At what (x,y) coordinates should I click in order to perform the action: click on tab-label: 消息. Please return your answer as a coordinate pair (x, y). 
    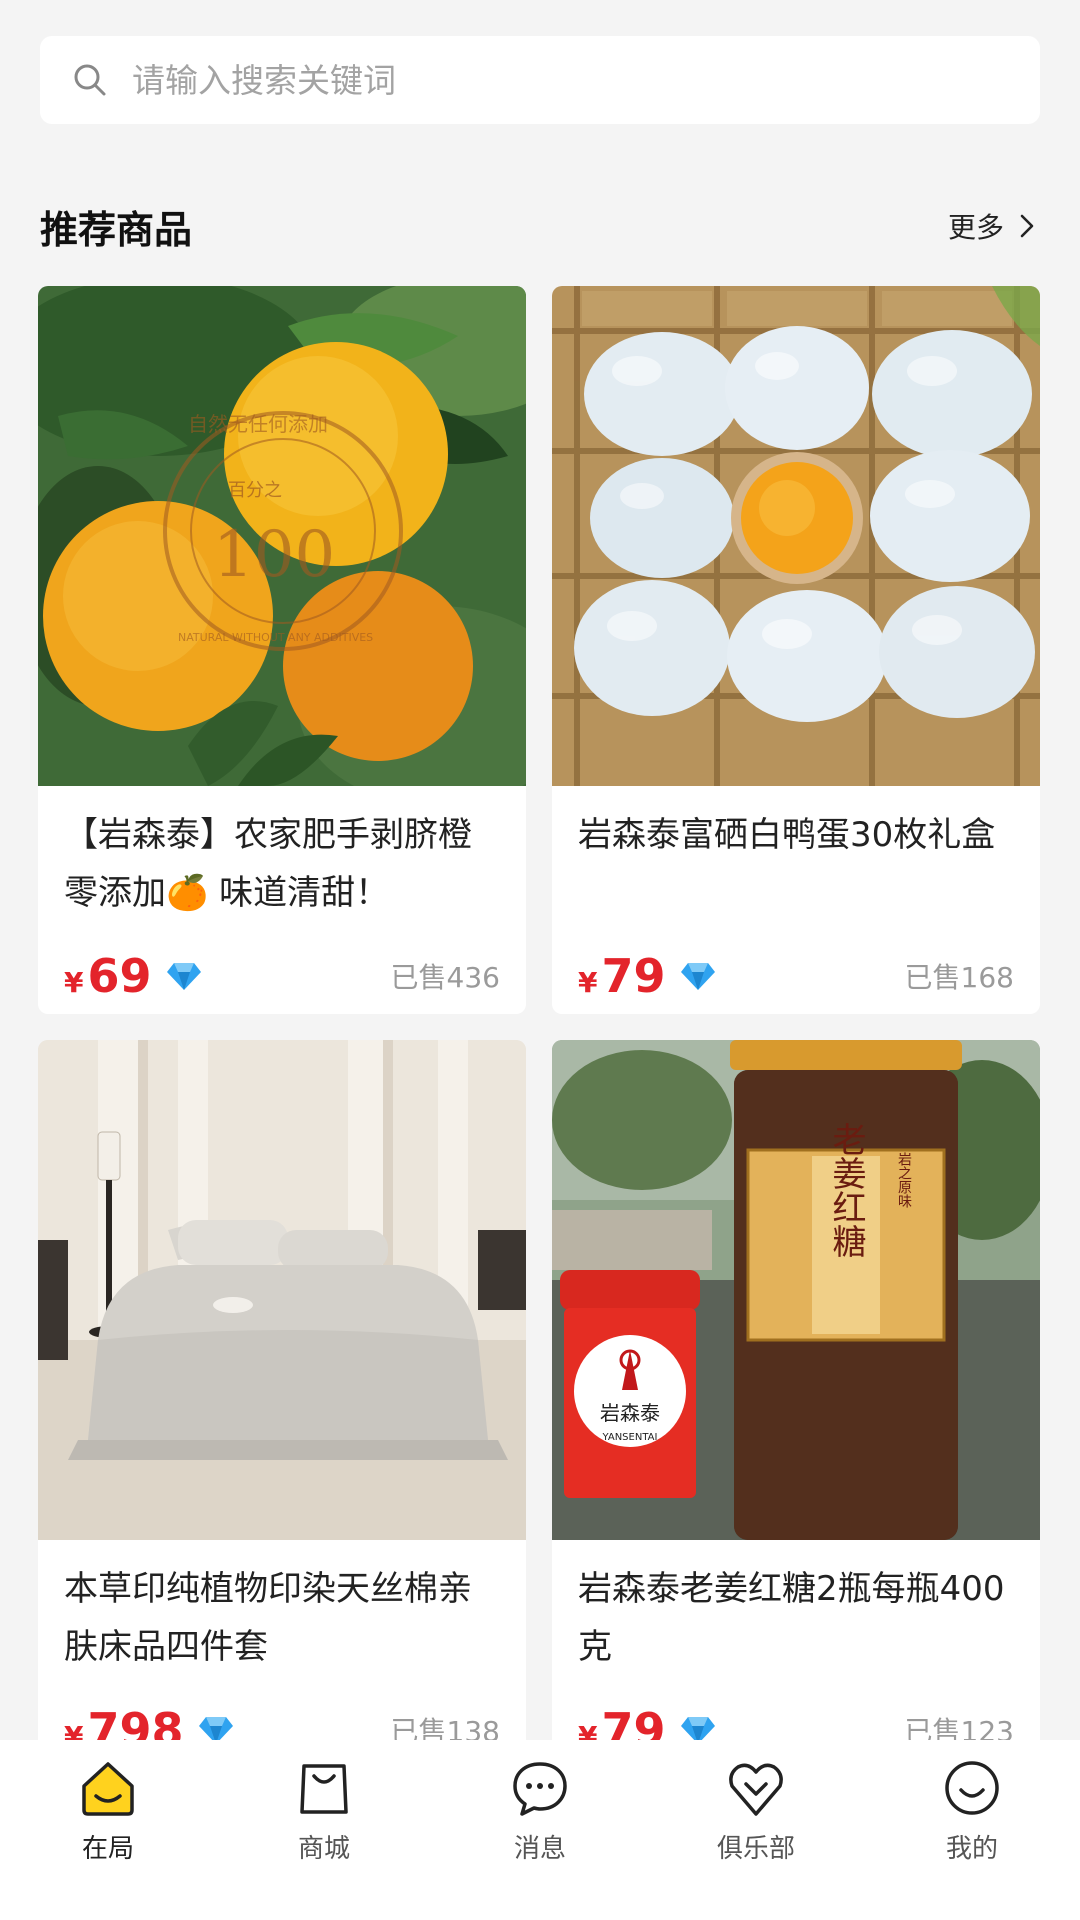
    Looking at the image, I should click on (539, 1849).